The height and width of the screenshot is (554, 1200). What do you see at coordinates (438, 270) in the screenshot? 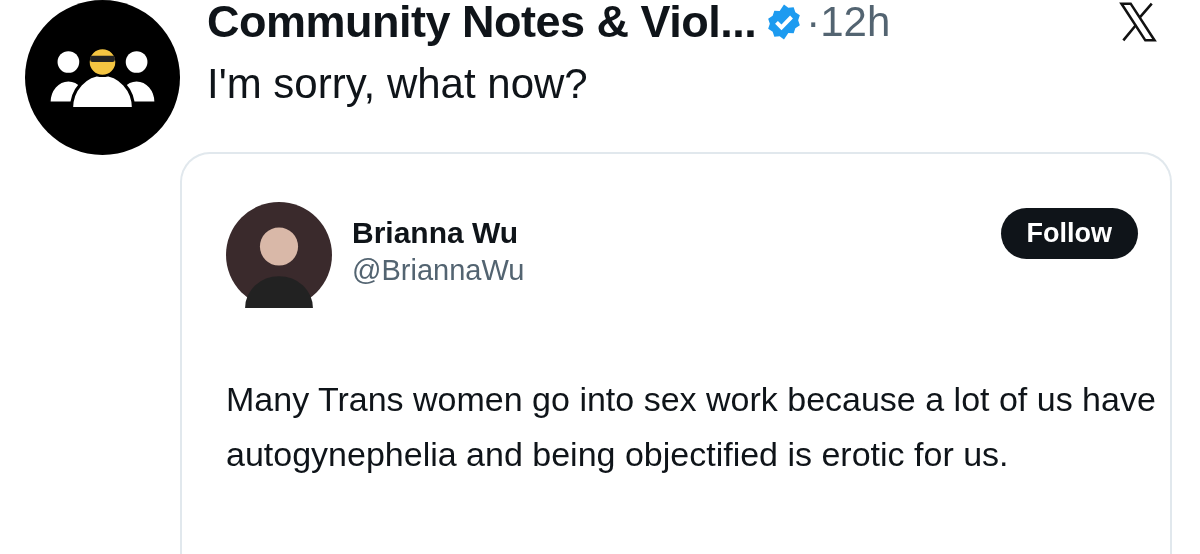
I see `quoted-author-handle: @BriannaWu` at bounding box center [438, 270].